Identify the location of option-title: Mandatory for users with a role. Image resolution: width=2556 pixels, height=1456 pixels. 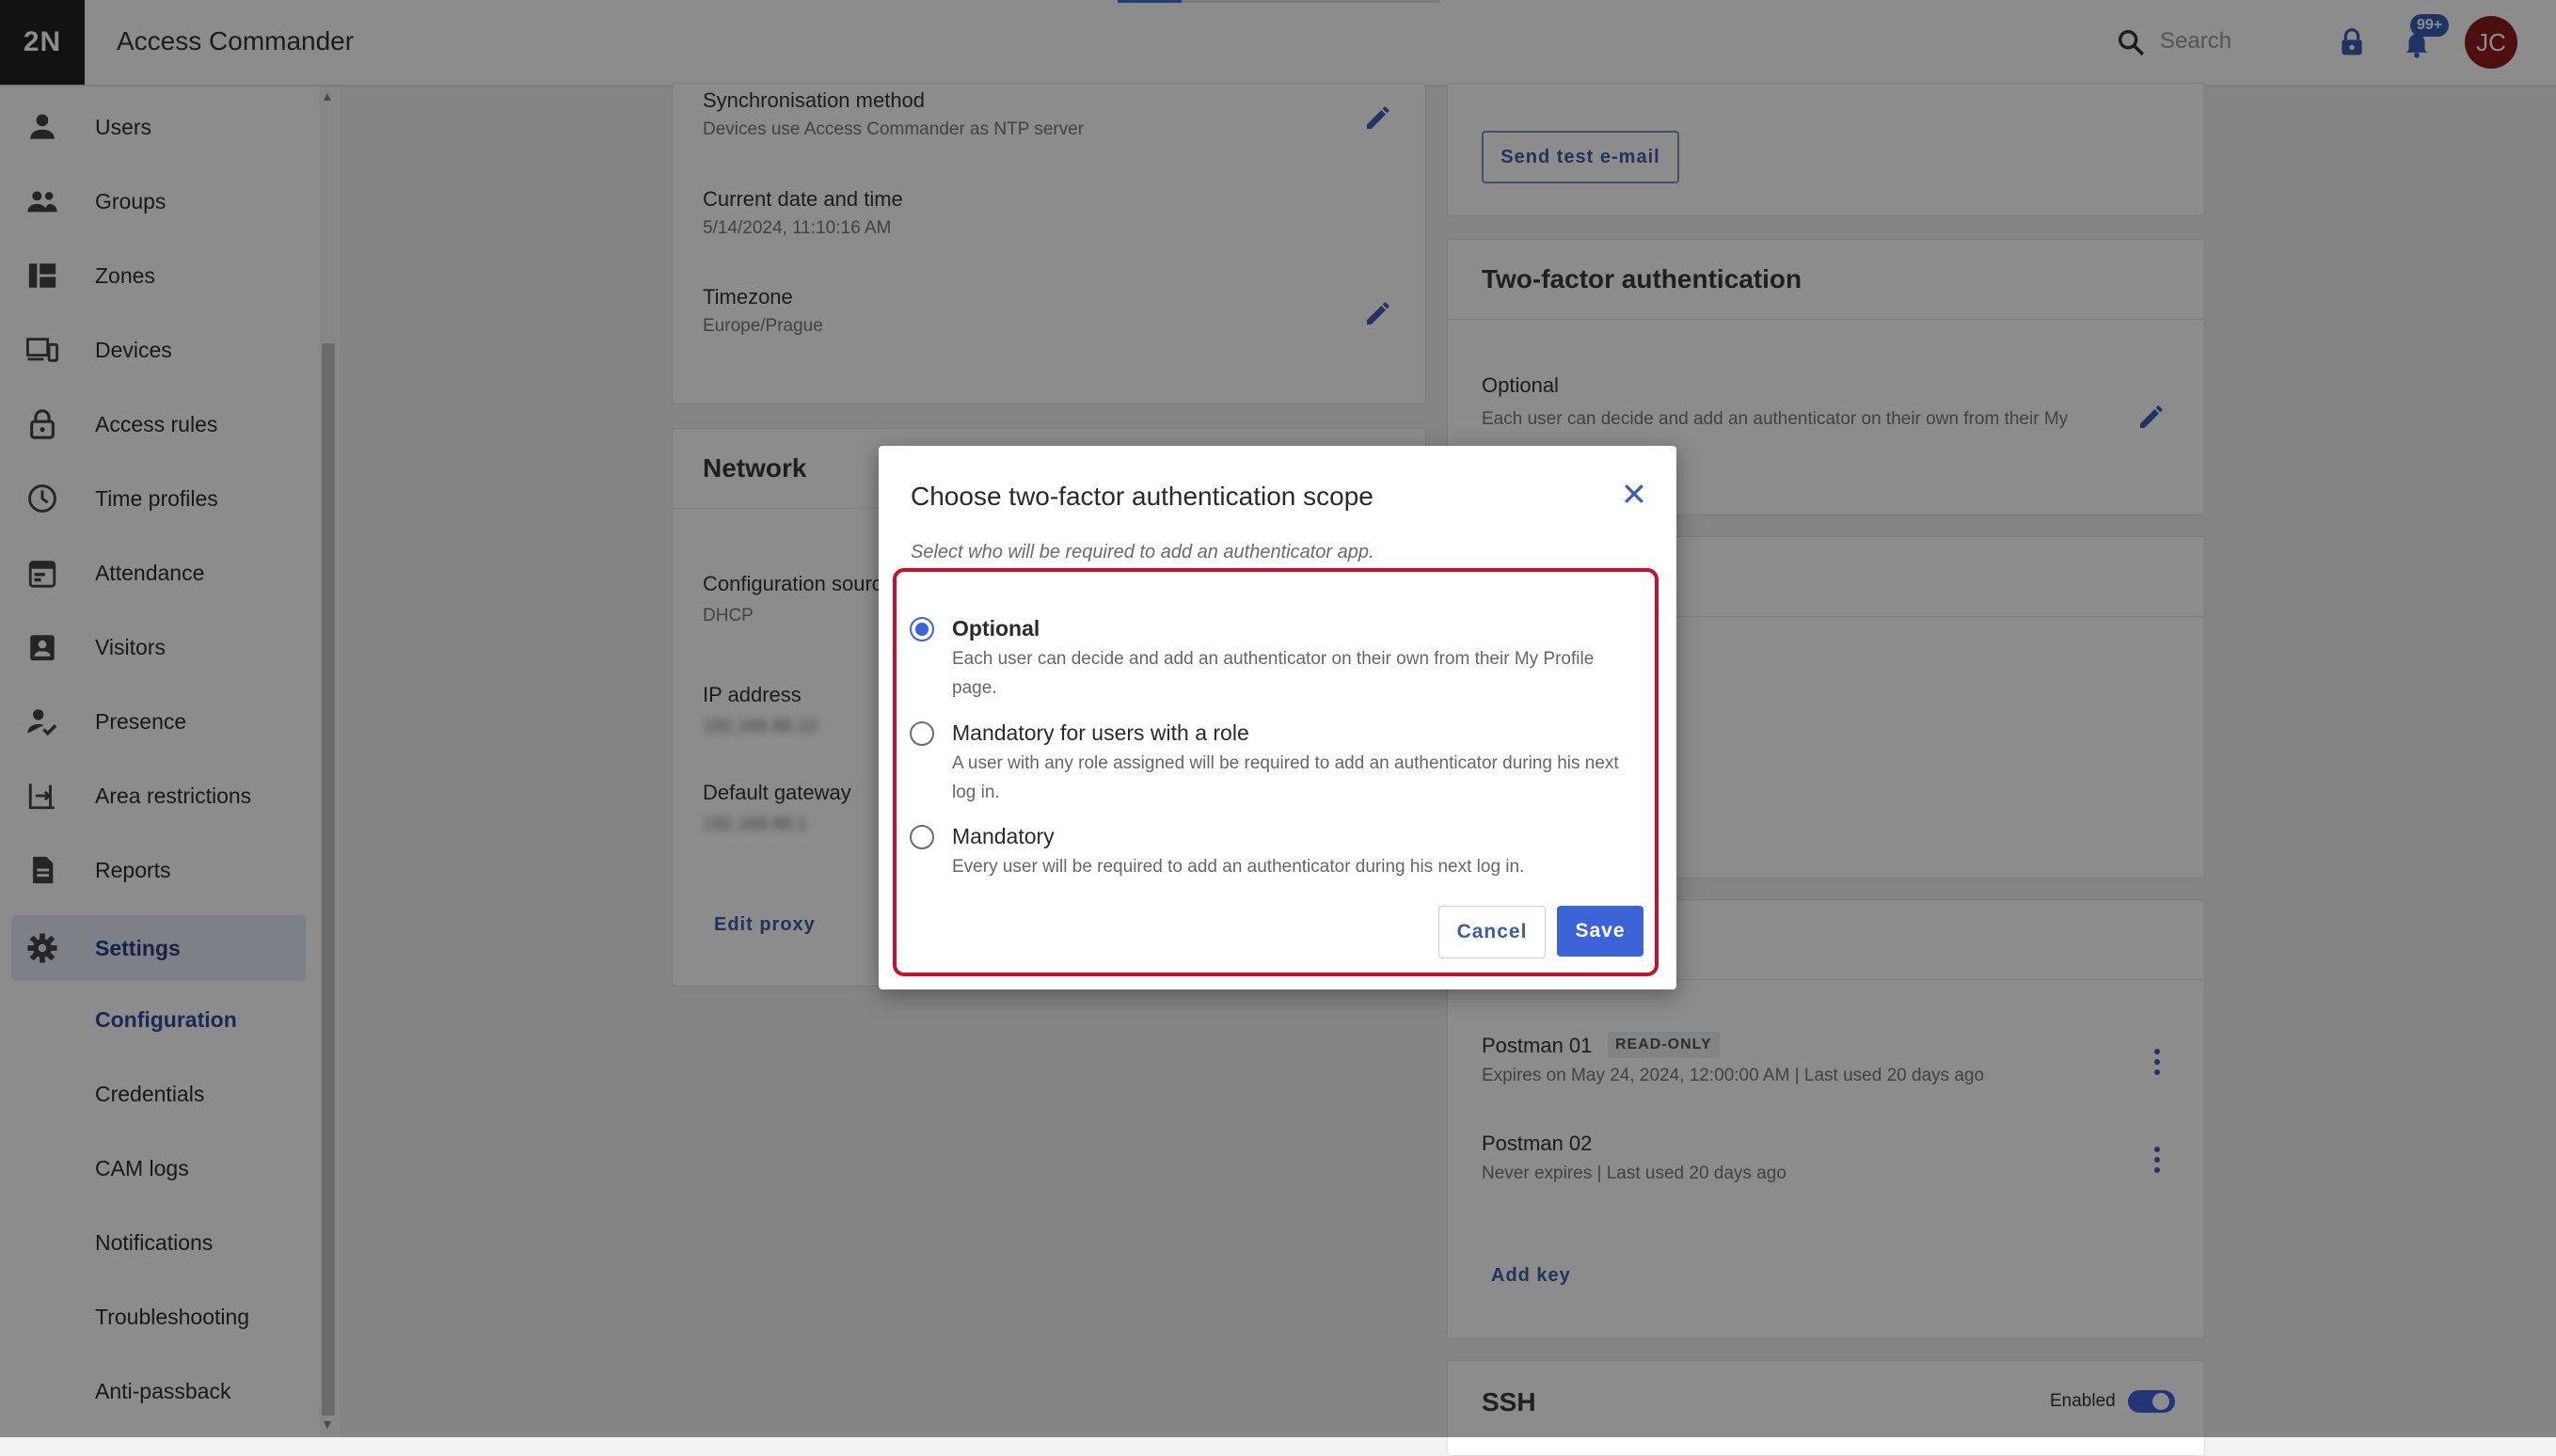
(1100, 733).